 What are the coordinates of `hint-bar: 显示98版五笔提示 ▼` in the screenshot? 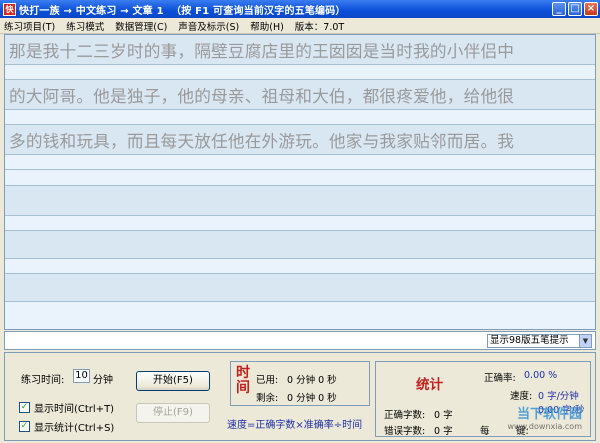 It's located at (300, 340).